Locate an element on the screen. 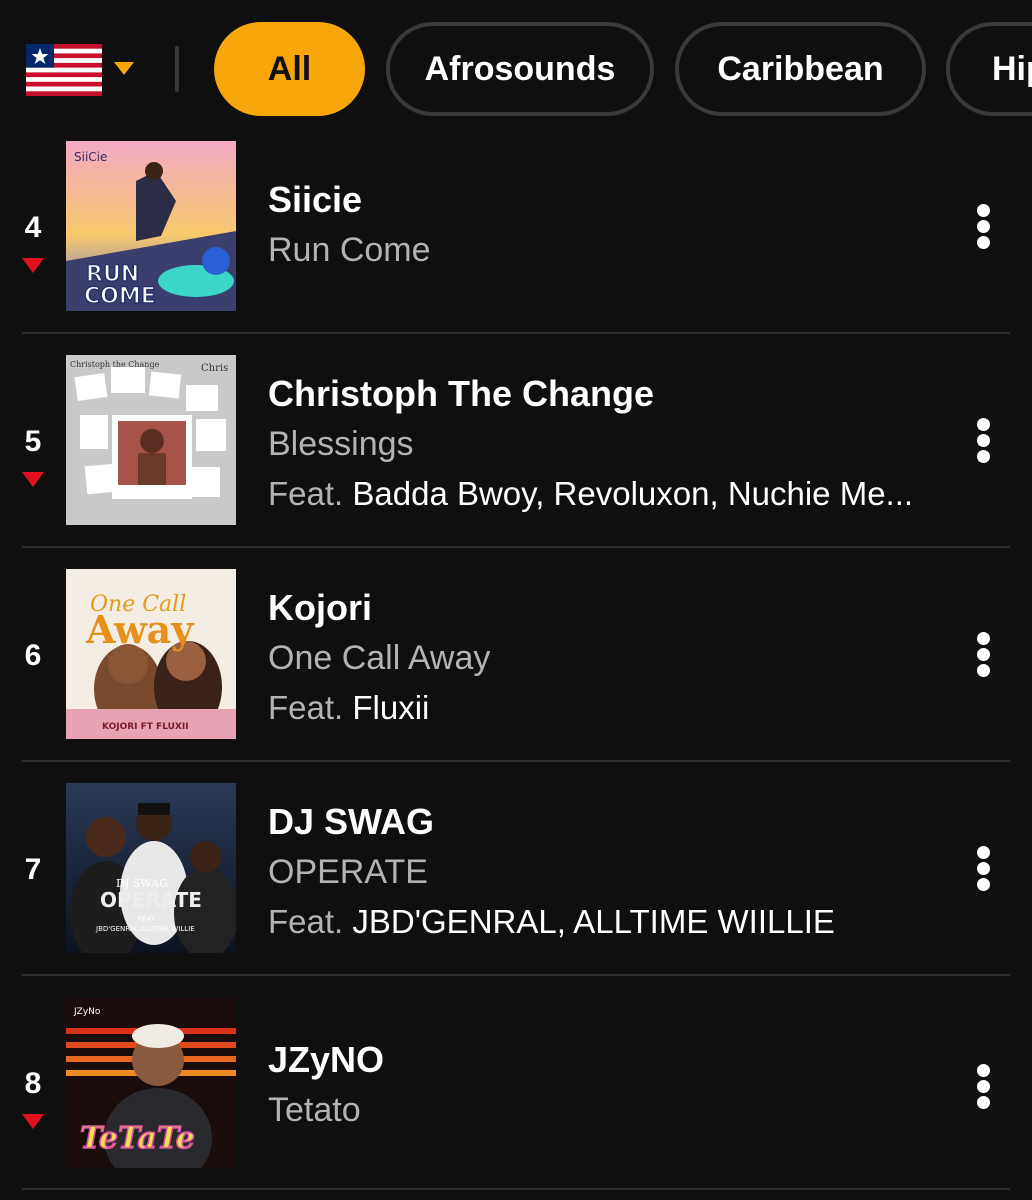 The height and width of the screenshot is (1200, 1032). track-title: OPERATE is located at coordinates (348, 872).